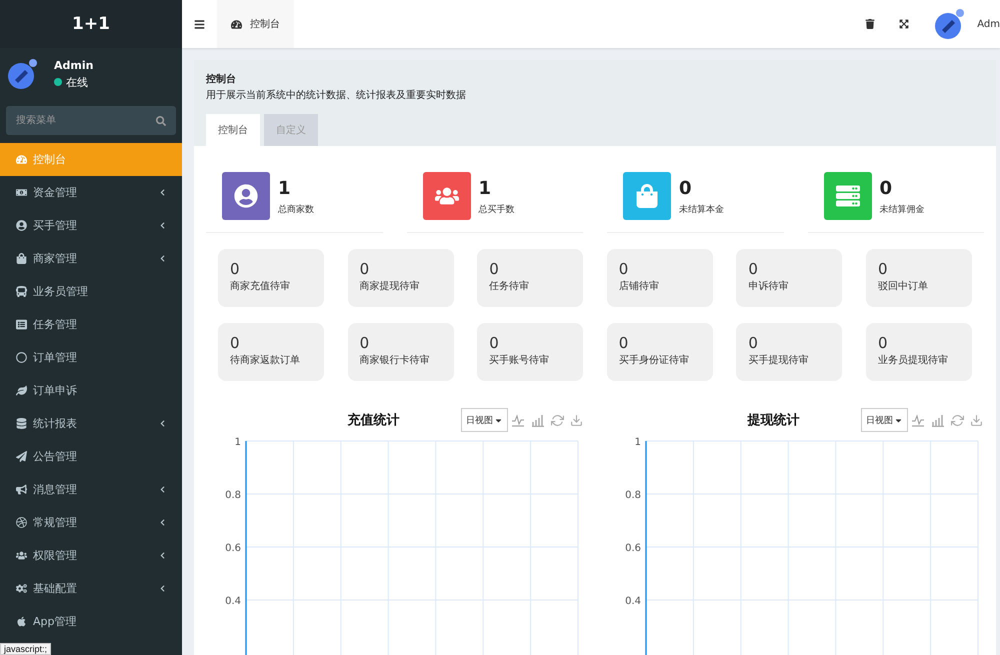 This screenshot has height=655, width=1000. Describe the element at coordinates (913, 360) in the screenshot. I see `counter-label: 业务员提现待审` at that location.